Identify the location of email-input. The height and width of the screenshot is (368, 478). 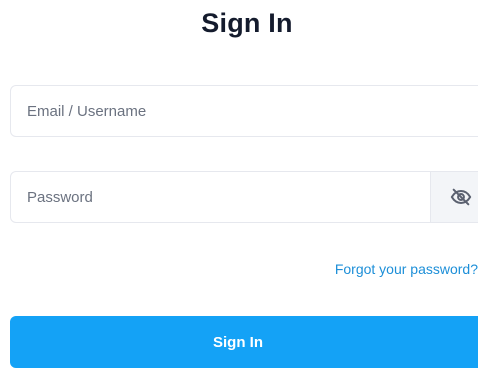
(244, 111).